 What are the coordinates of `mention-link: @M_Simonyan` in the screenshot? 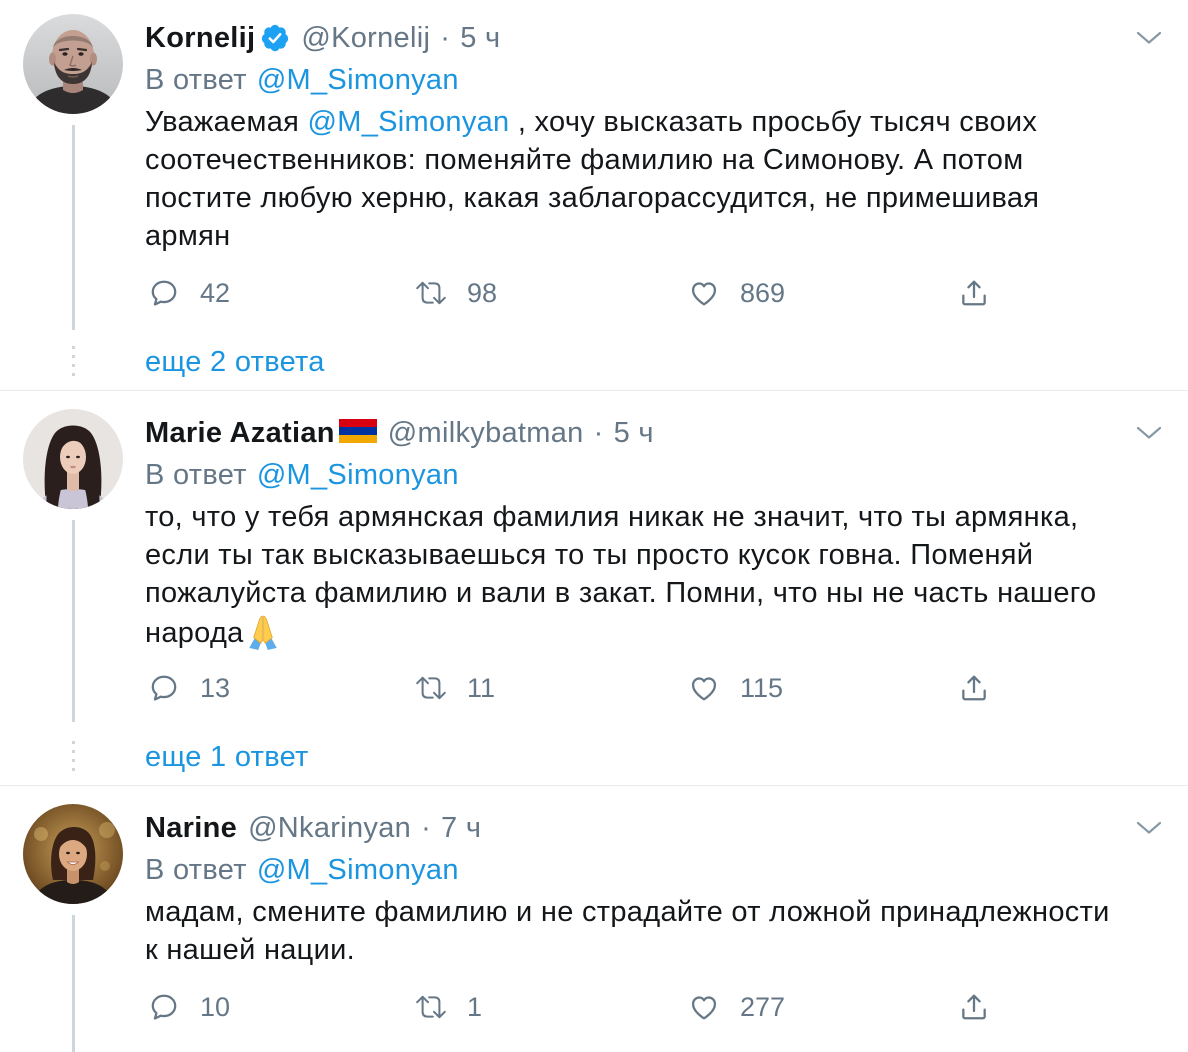 It's located at (409, 122).